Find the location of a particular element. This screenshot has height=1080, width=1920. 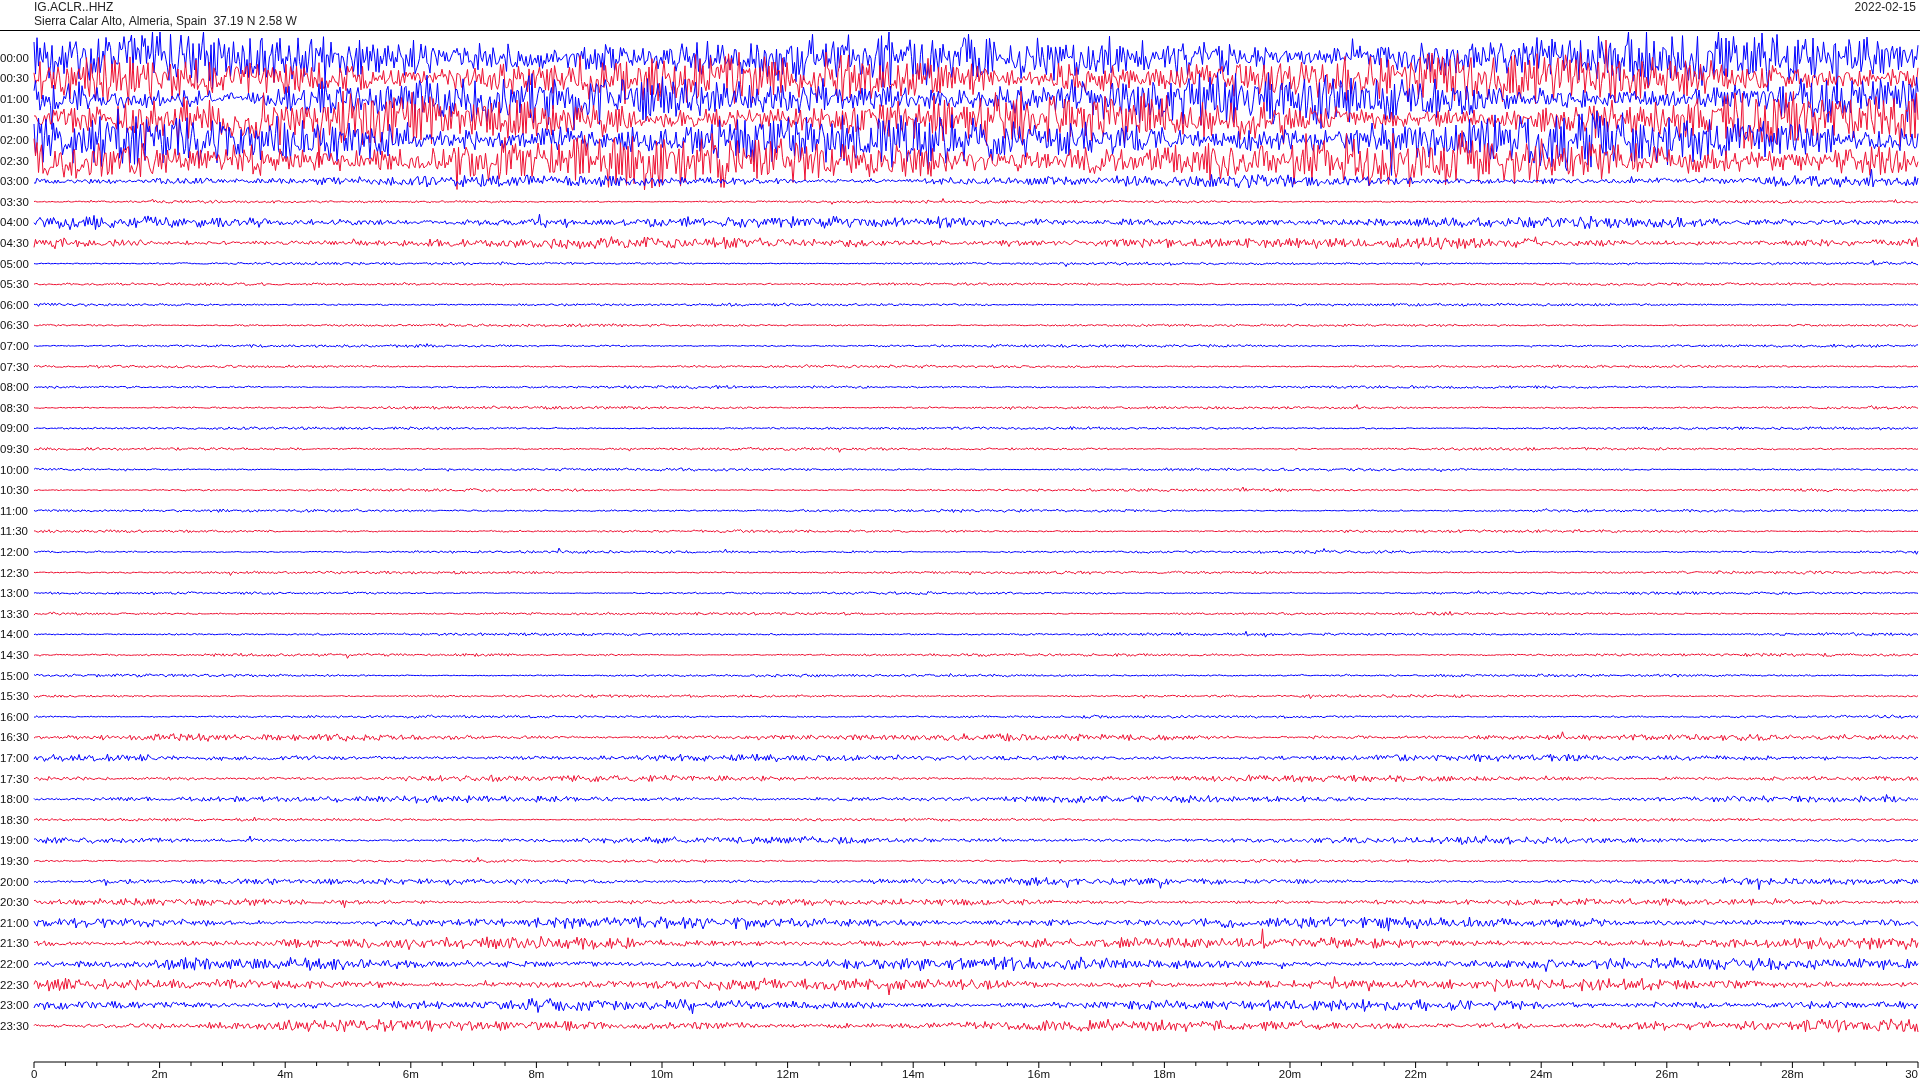

hour-label: 10:00 is located at coordinates (14, 469).